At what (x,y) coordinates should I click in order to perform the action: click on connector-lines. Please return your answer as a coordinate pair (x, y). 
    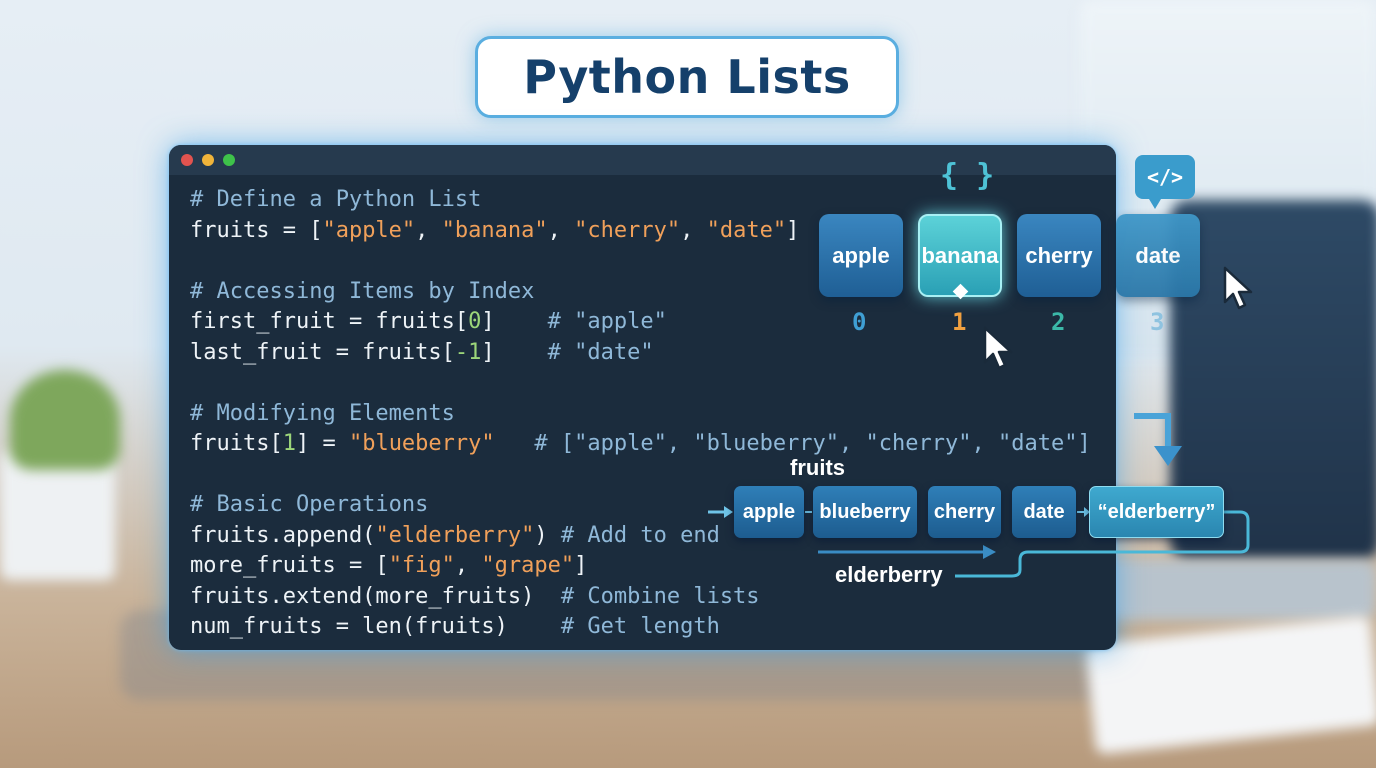
    Looking at the image, I should click on (979, 542).